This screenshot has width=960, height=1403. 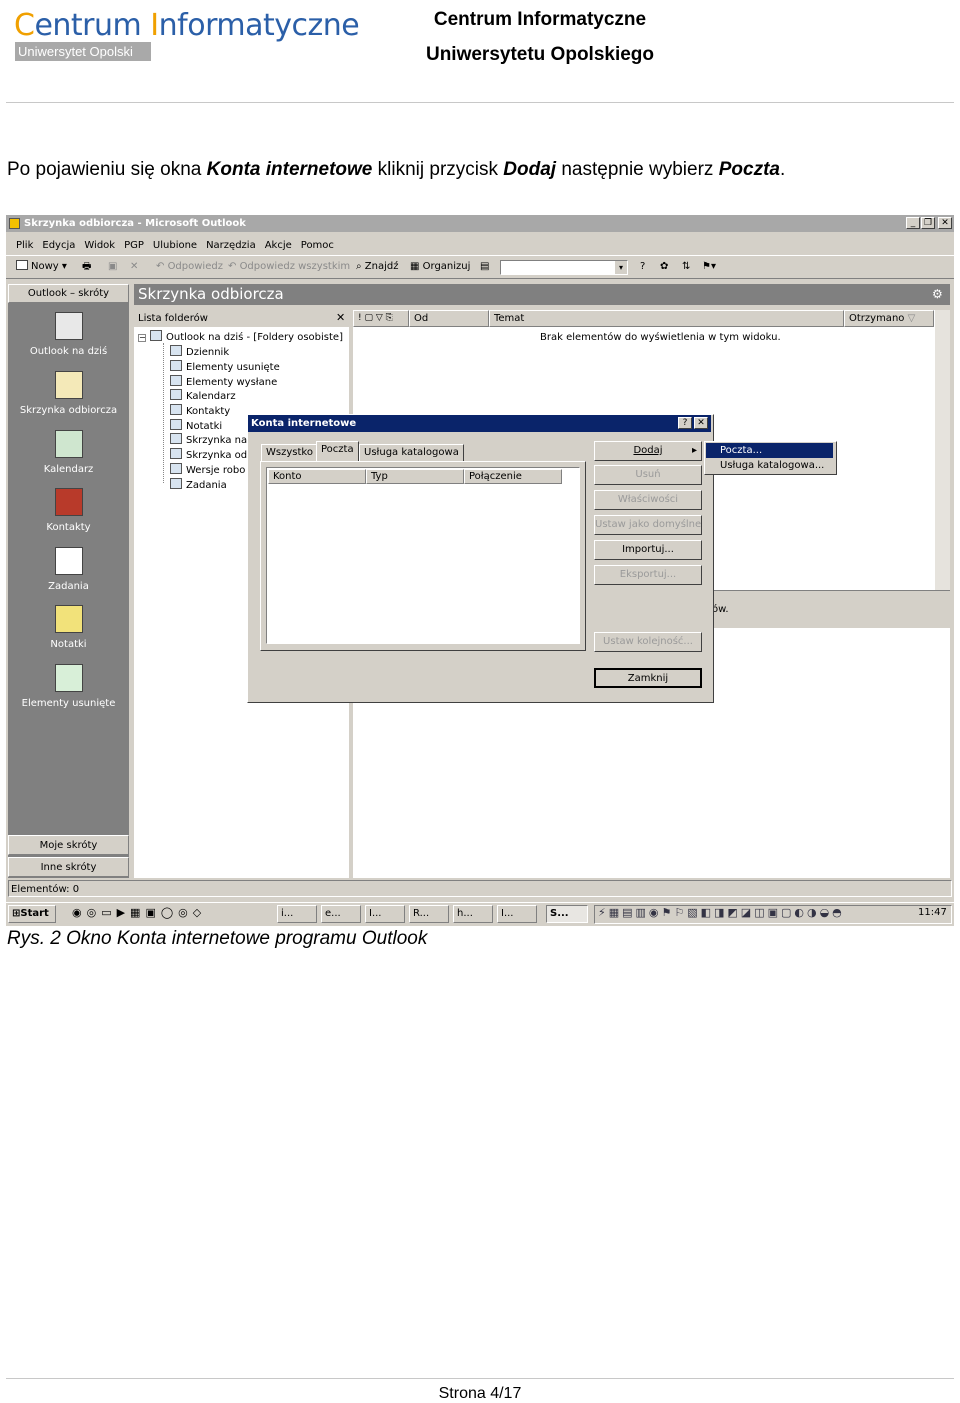 I want to click on reply-all-icon: ↶, so click(x=234, y=266).